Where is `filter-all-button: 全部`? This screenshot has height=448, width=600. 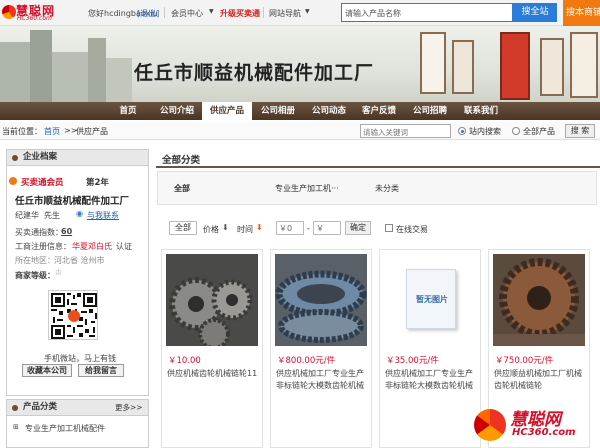 filter-all-button: 全部 is located at coordinates (183, 228).